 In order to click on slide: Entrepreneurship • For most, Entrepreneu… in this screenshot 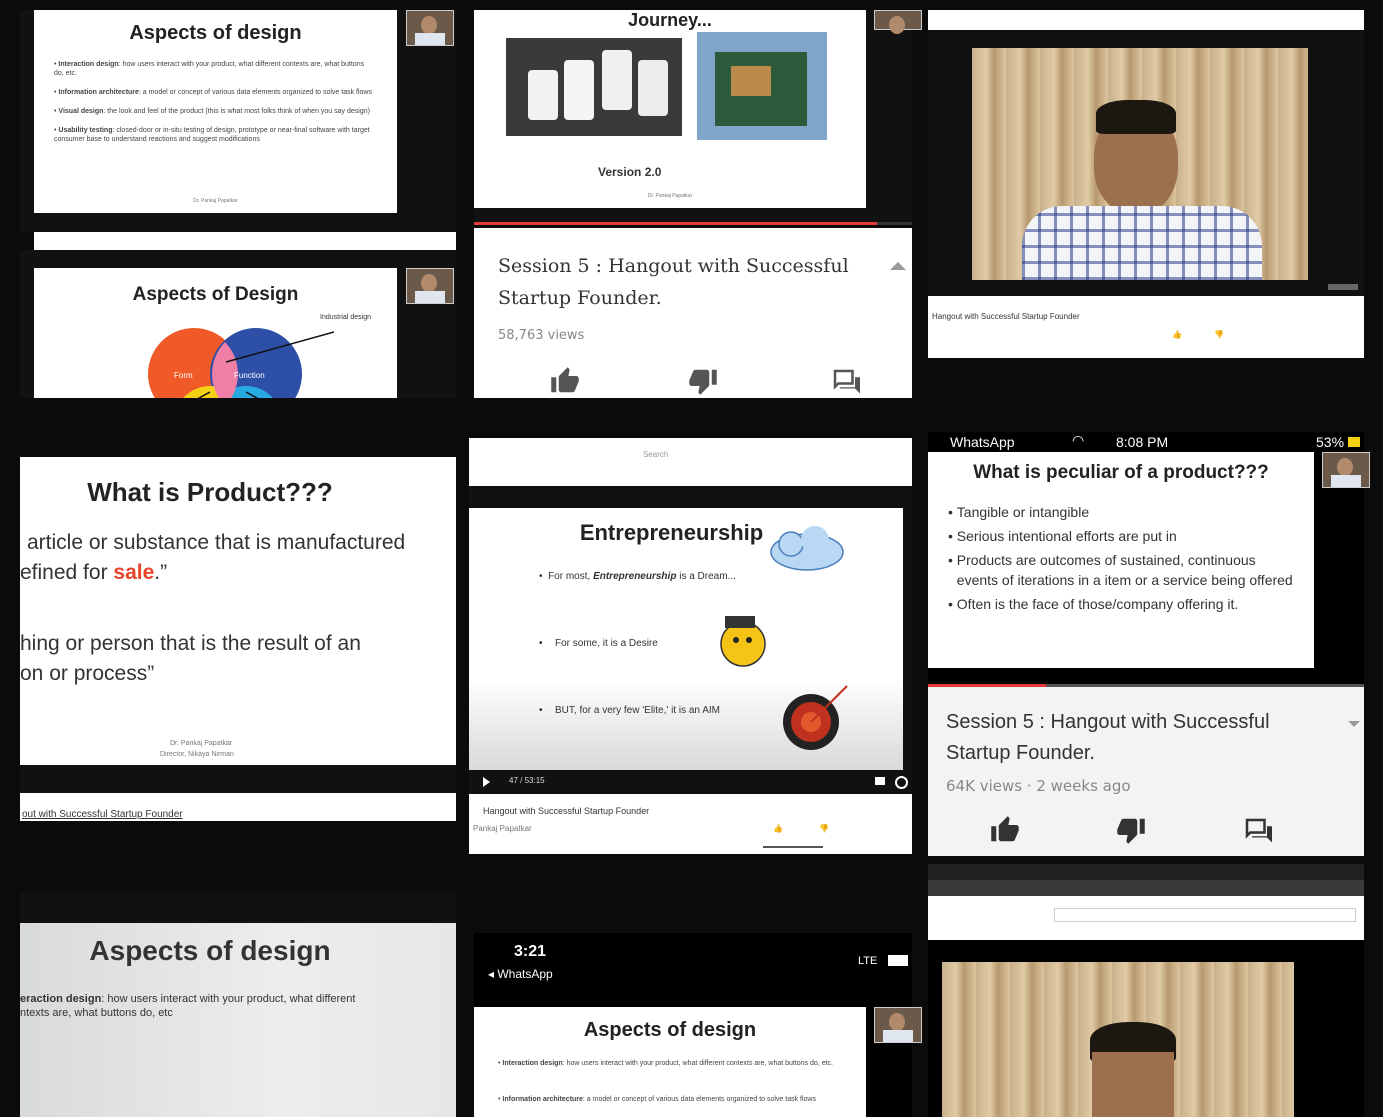, I will do `click(686, 639)`.